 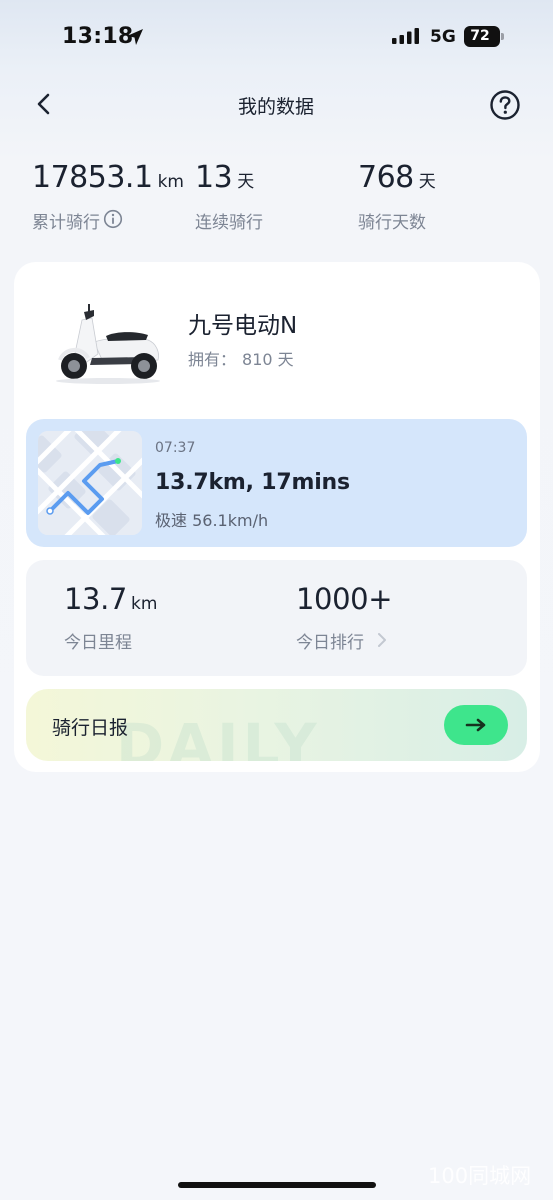 I want to click on today-mileage: 13.7 km 今日里程, so click(x=111, y=617).